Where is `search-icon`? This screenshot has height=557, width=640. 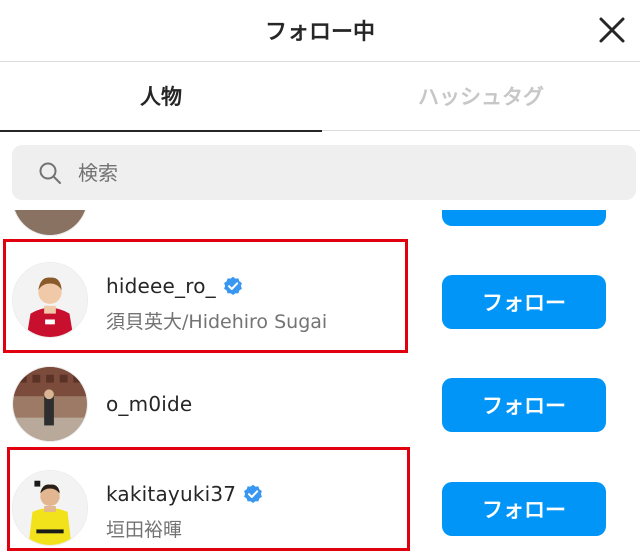 search-icon is located at coordinates (50, 173).